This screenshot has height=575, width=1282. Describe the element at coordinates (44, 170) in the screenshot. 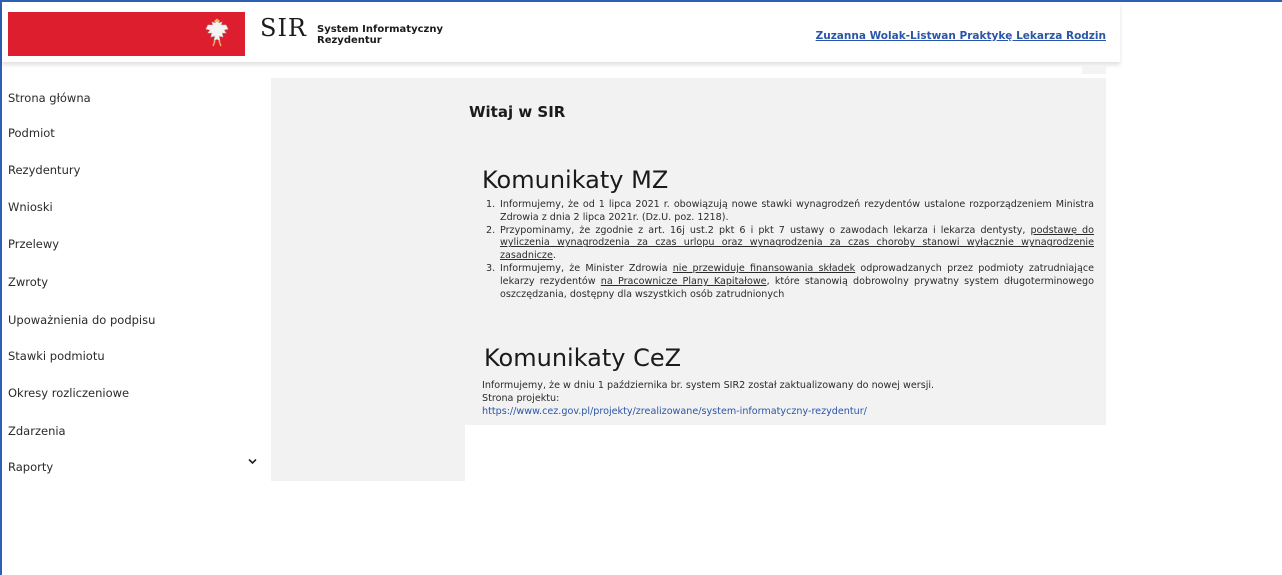

I see `sidebar-item-residencies: Rezydentury` at that location.